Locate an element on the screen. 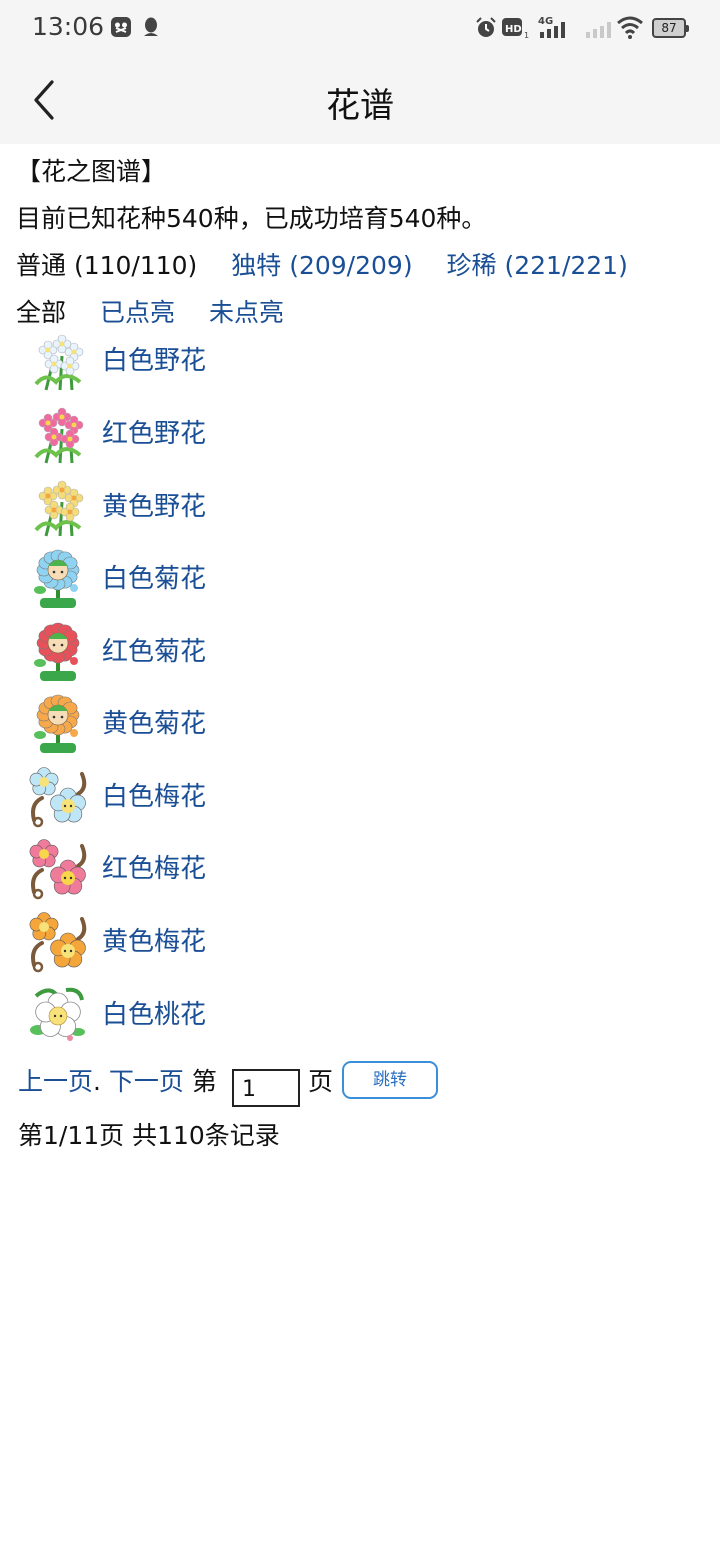 The image size is (720, 1560). category-tab-unique: 独特 (209/209) is located at coordinates (321, 265).